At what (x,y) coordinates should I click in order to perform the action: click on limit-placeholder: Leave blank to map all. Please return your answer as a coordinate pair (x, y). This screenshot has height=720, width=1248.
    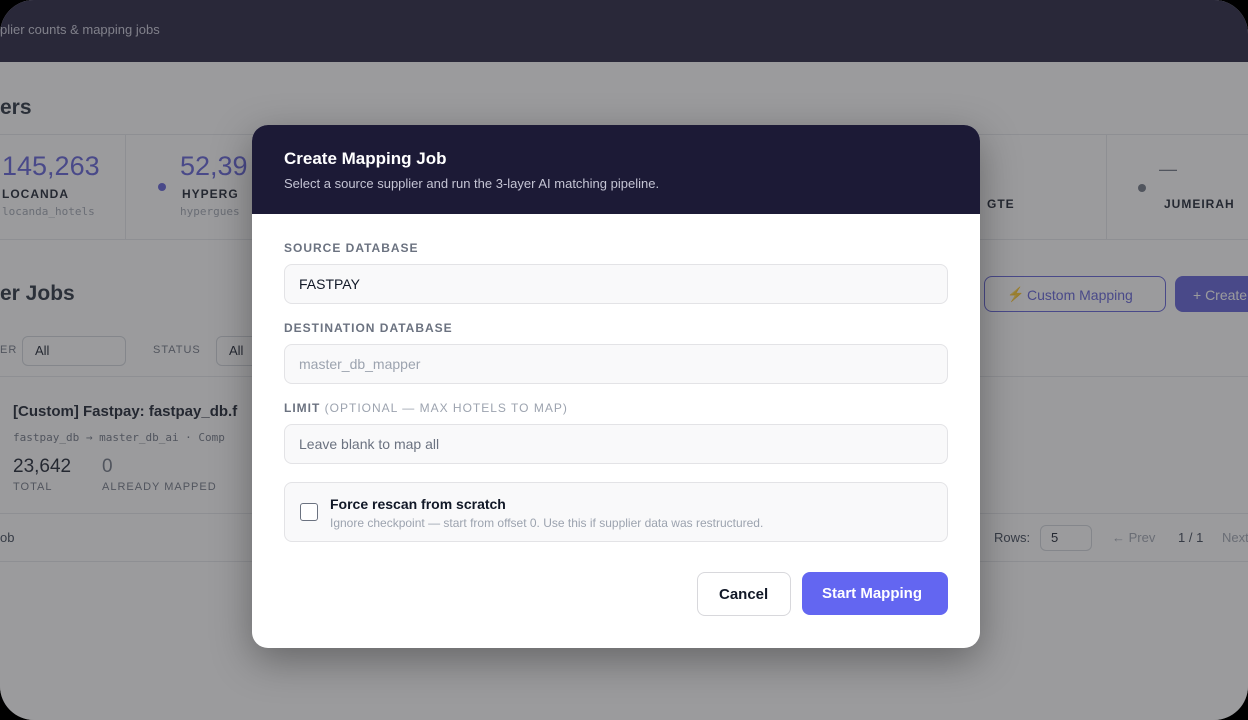
    Looking at the image, I should click on (369, 444).